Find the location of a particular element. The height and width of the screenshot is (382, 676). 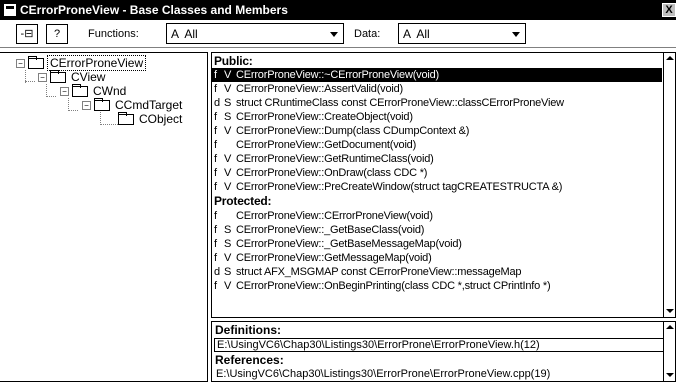

tree-node-label: CView is located at coordinates (88, 77).